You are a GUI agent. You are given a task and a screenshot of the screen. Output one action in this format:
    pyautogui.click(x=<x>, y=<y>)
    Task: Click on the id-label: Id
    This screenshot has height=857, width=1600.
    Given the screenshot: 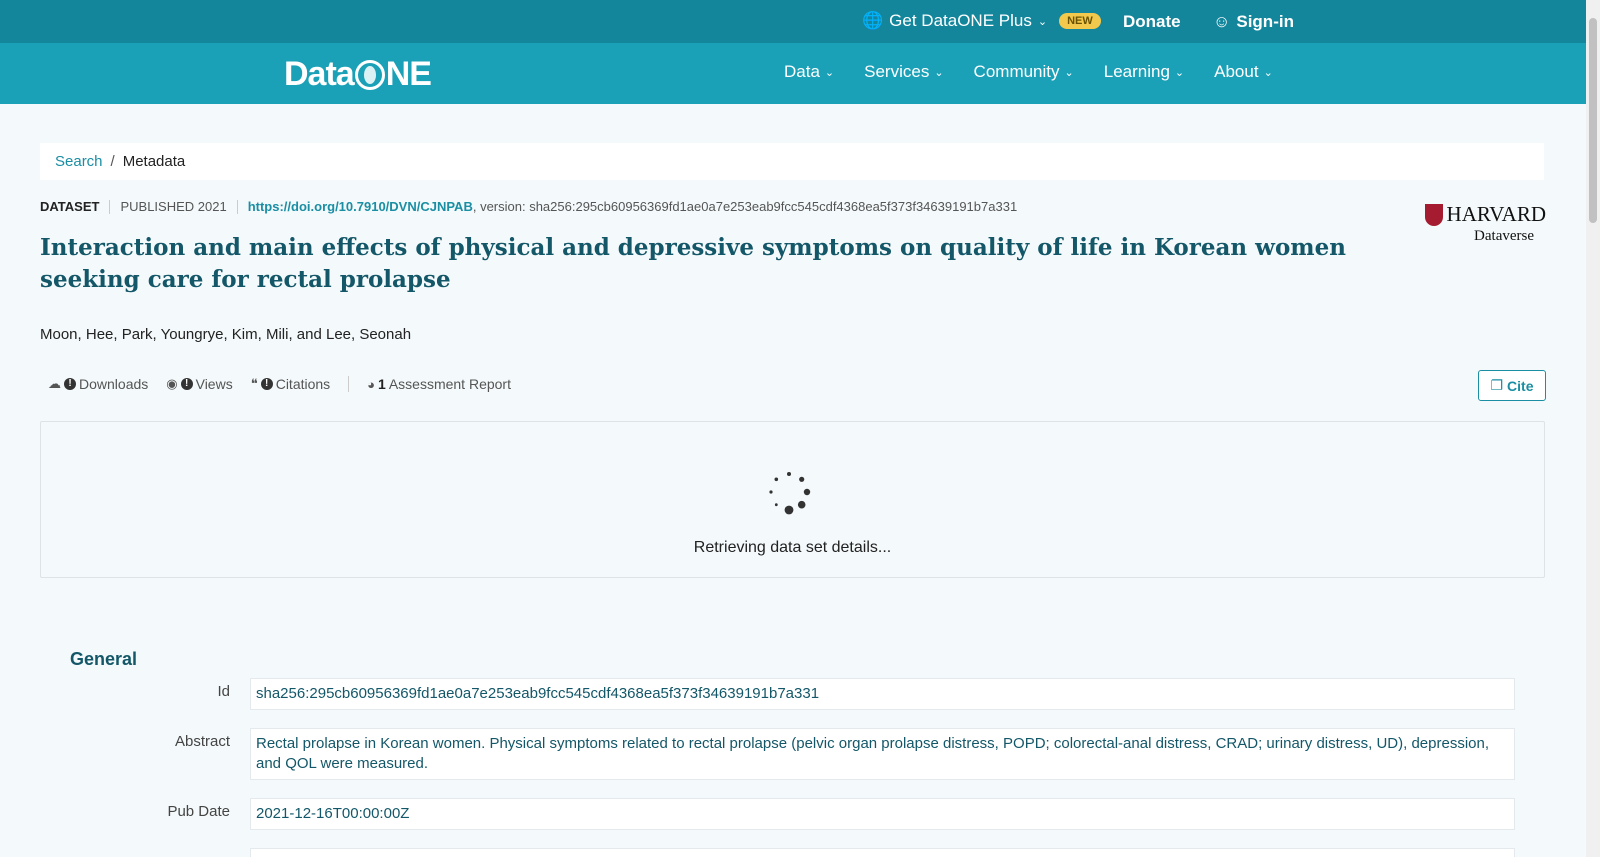 What is the action you would take?
    pyautogui.click(x=223, y=691)
    